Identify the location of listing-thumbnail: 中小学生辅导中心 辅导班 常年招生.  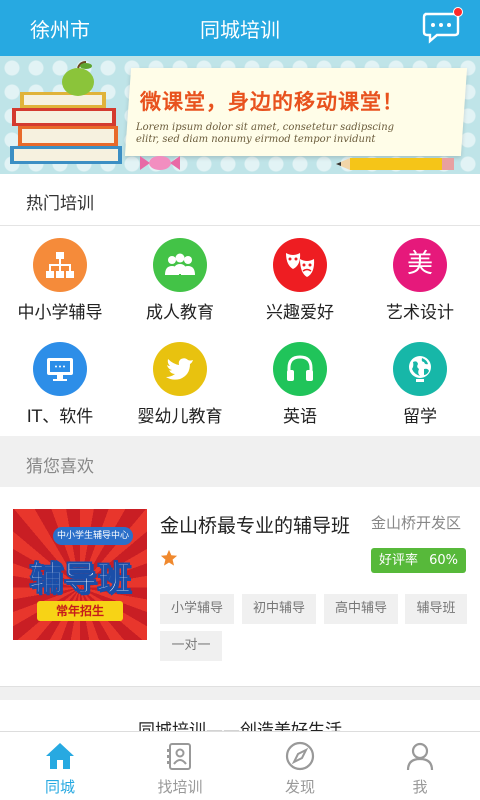
(80, 574).